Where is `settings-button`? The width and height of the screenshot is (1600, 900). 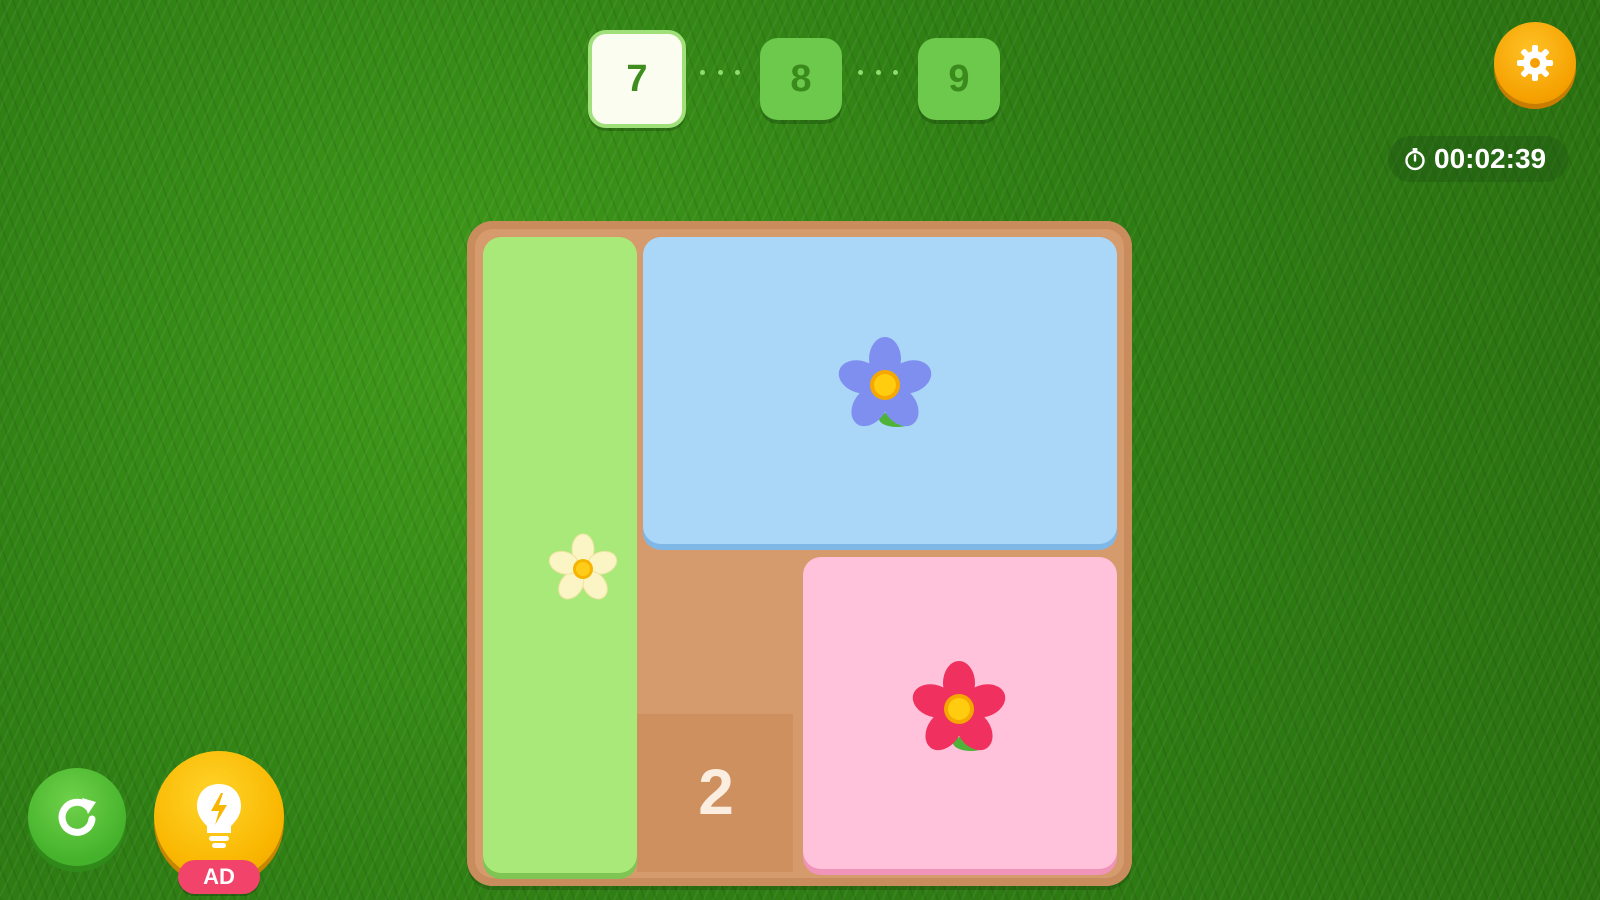
settings-button is located at coordinates (1535, 63).